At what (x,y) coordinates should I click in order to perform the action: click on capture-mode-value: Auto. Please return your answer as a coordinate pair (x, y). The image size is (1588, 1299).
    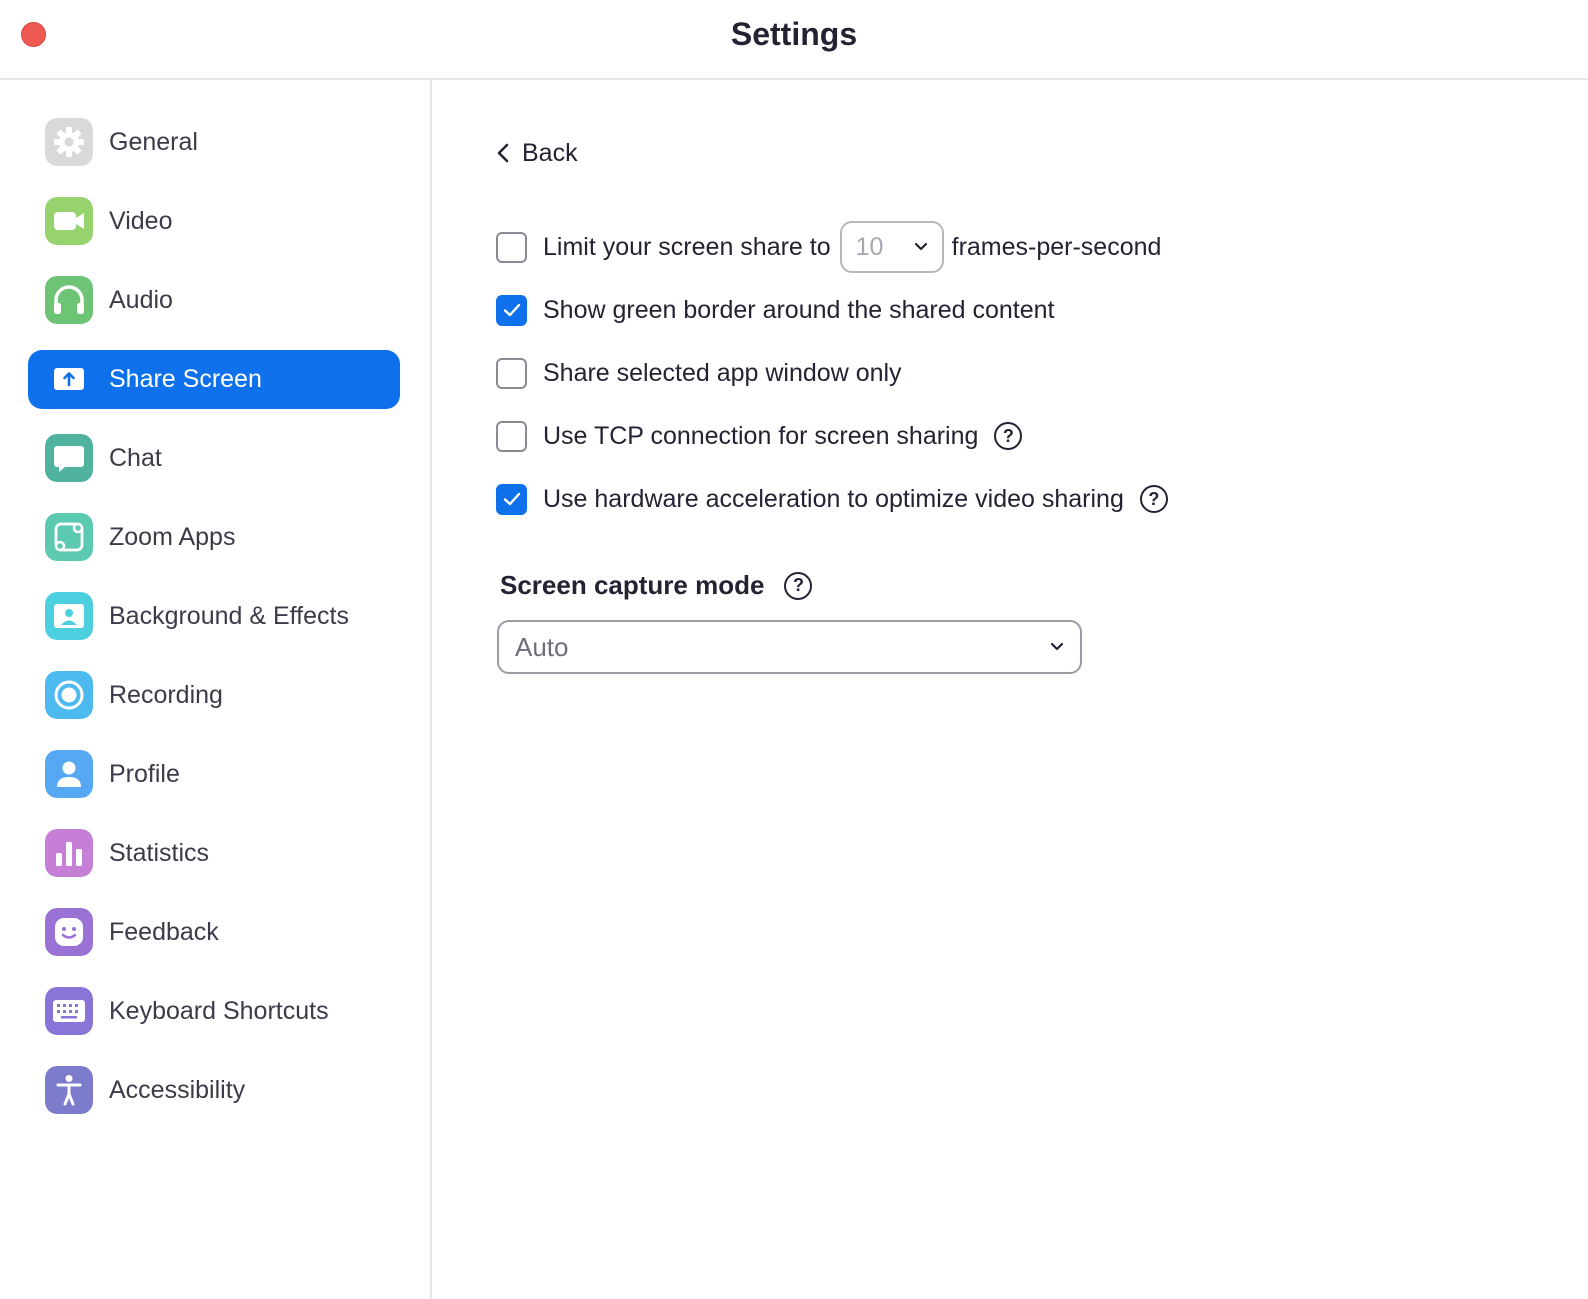
    Looking at the image, I should click on (542, 646).